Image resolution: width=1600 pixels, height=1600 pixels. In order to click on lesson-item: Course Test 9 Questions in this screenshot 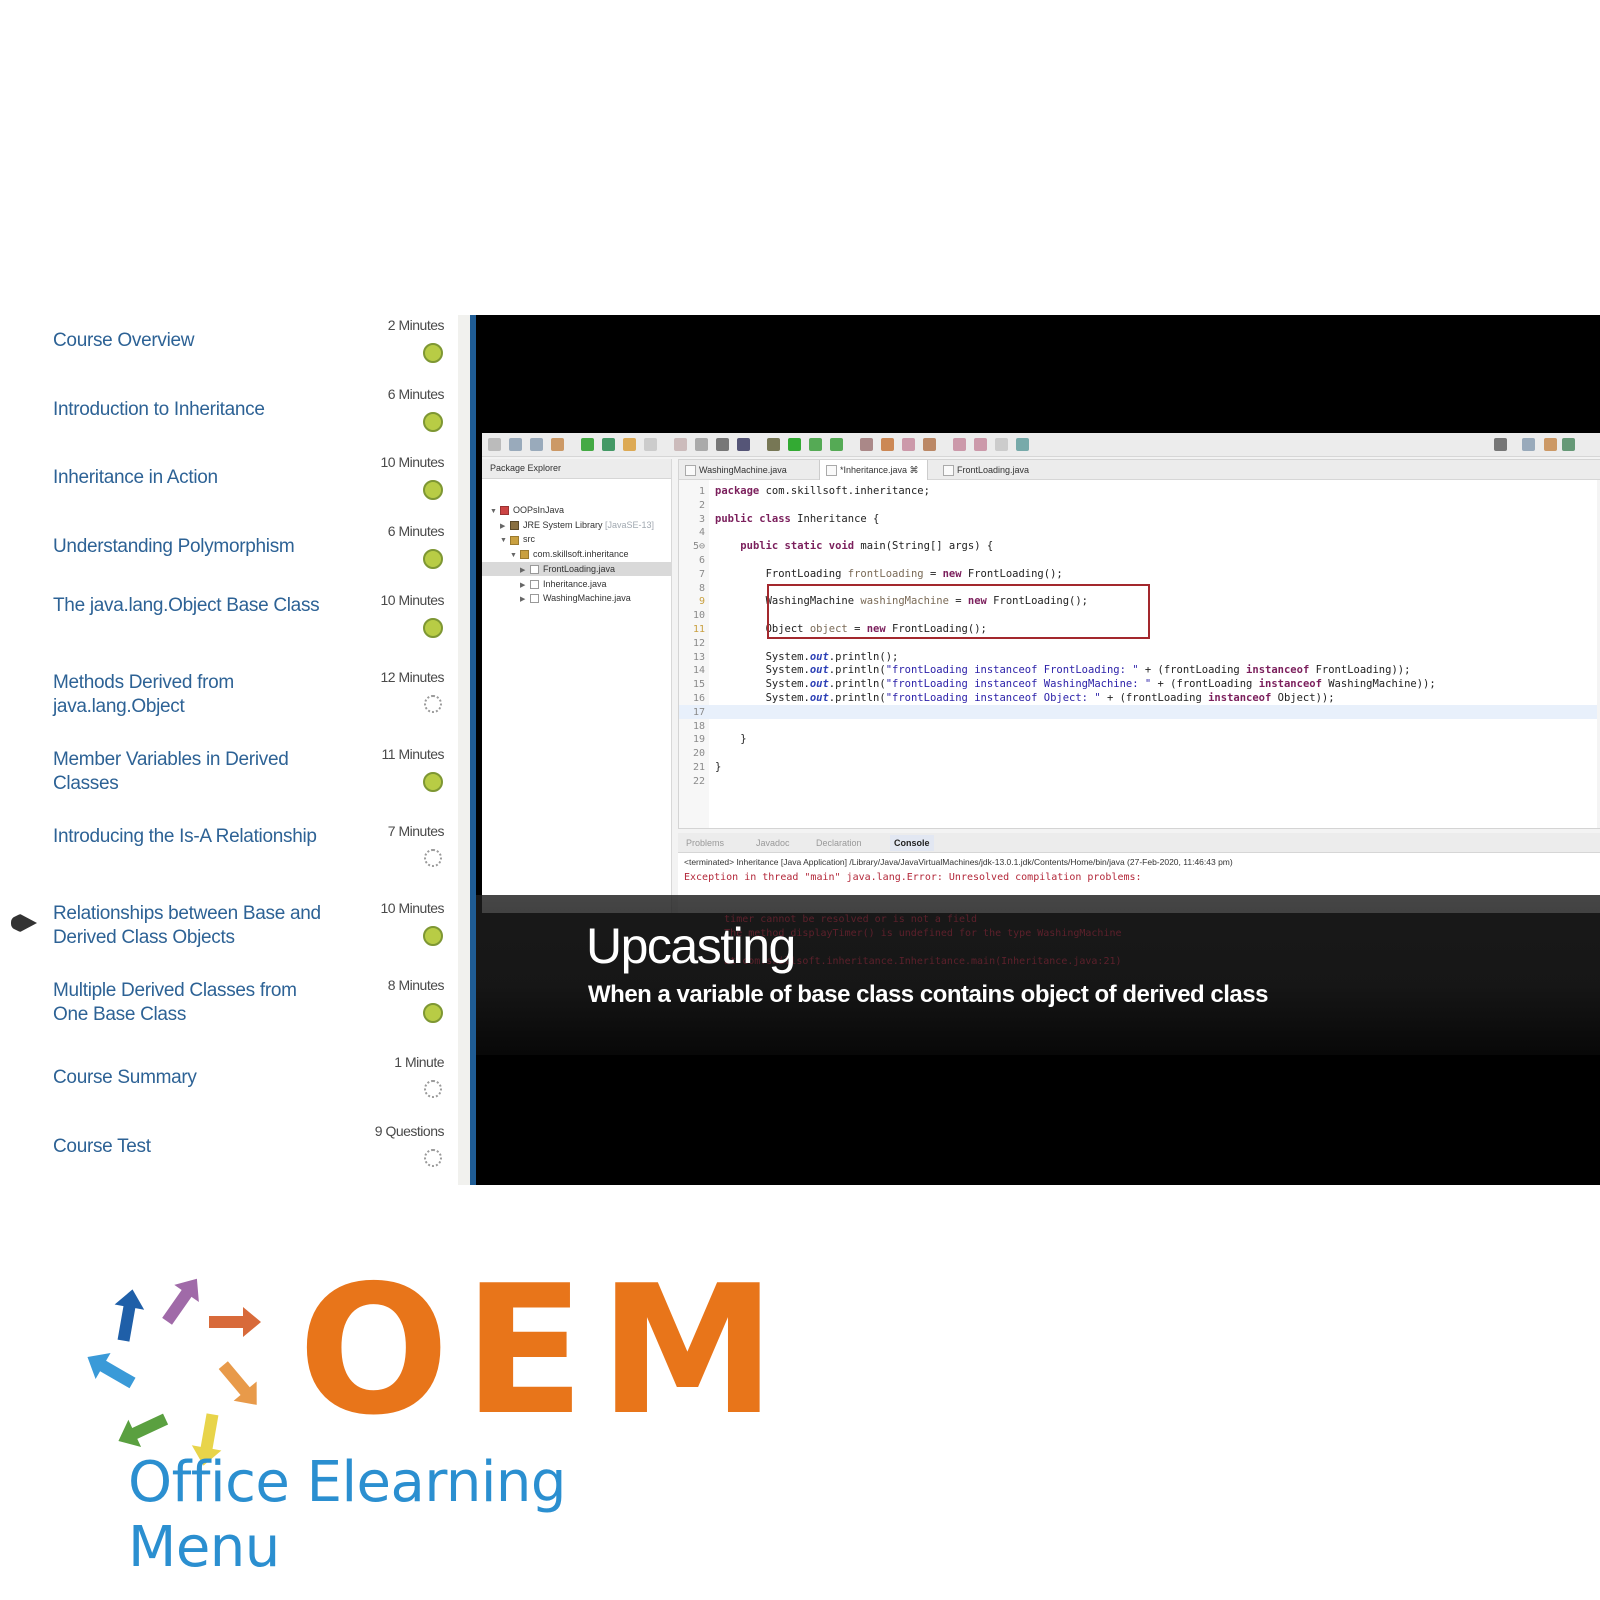, I will do `click(225, 1155)`.